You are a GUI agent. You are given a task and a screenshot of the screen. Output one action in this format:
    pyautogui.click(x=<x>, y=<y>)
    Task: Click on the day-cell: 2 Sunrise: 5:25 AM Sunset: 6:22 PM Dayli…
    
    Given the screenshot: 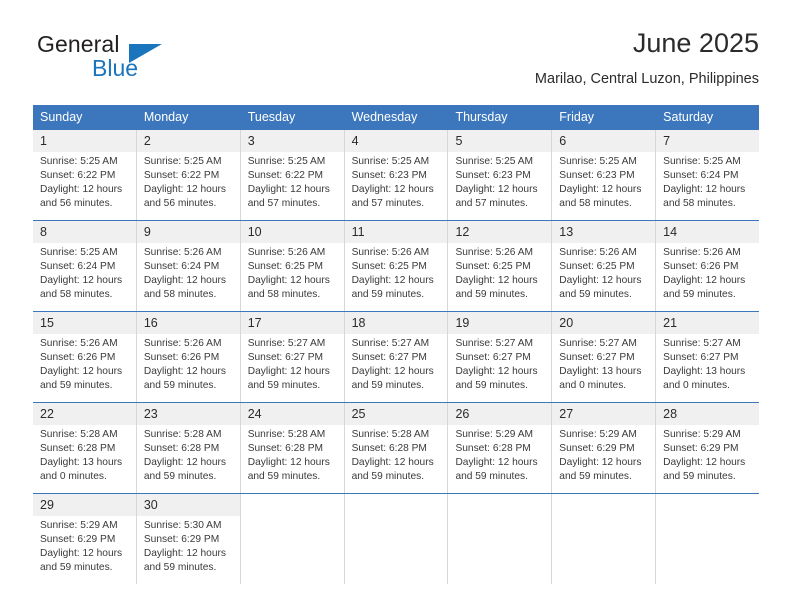 What is the action you would take?
    pyautogui.click(x=188, y=175)
    